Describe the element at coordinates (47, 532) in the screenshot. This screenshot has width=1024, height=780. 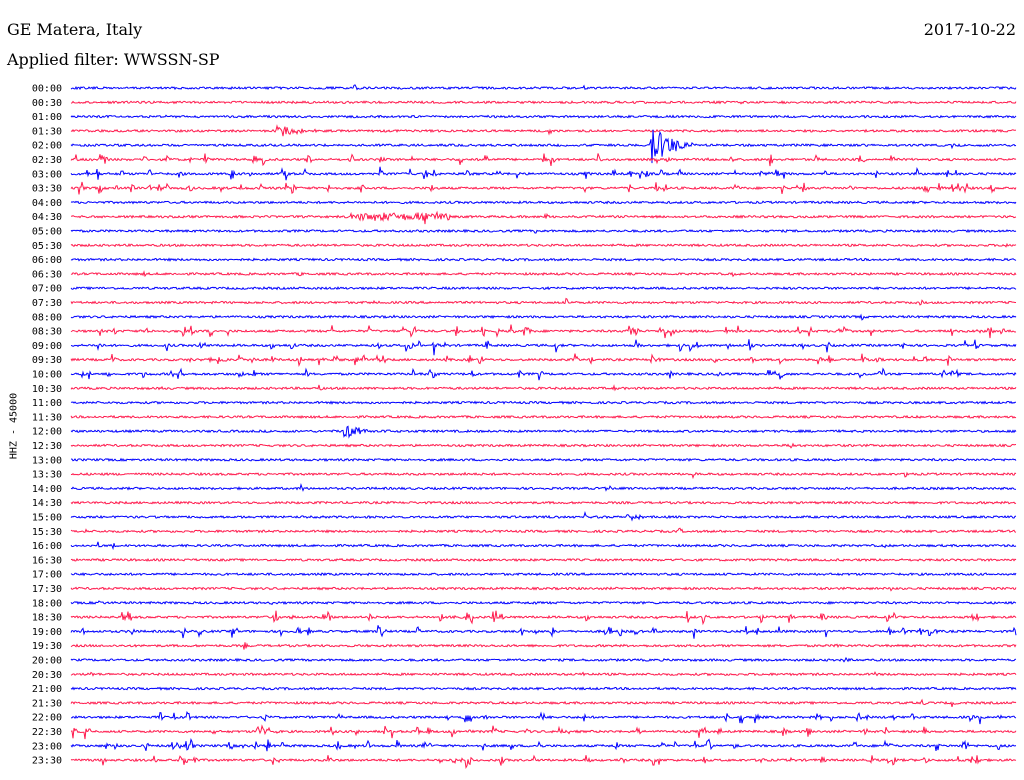
I see `time-label: 15:30` at that location.